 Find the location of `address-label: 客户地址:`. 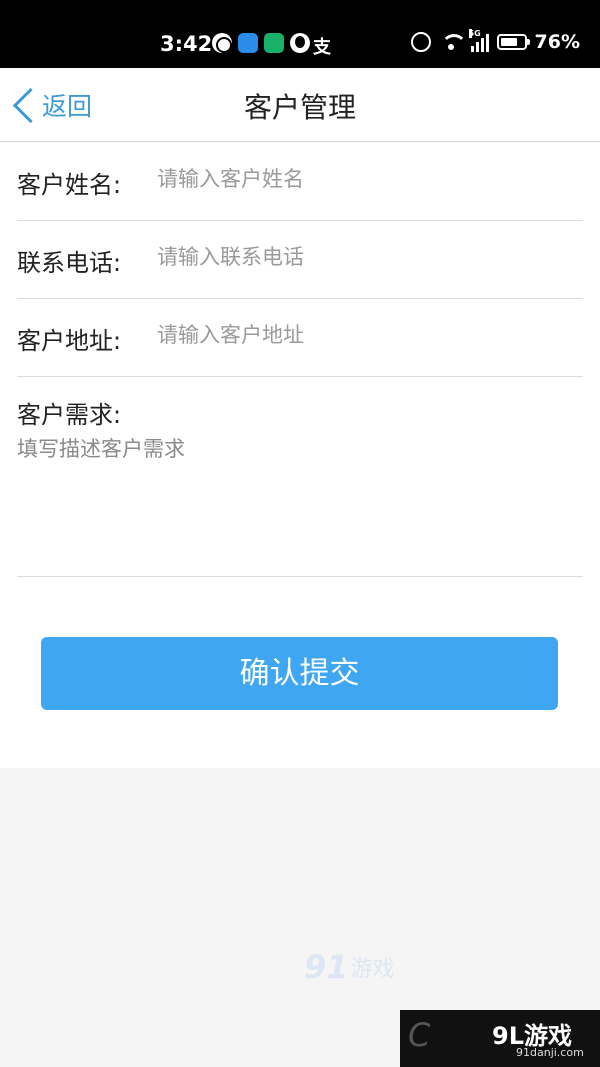

address-label: 客户地址: is located at coordinates (69, 341).